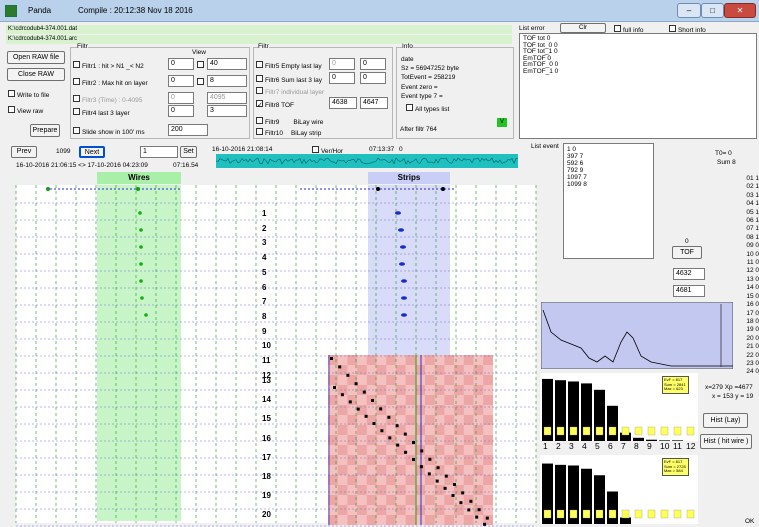 The width and height of the screenshot is (759, 527). Describe the element at coordinates (181, 81) in the screenshot. I see `filtr2-min: 0` at that location.